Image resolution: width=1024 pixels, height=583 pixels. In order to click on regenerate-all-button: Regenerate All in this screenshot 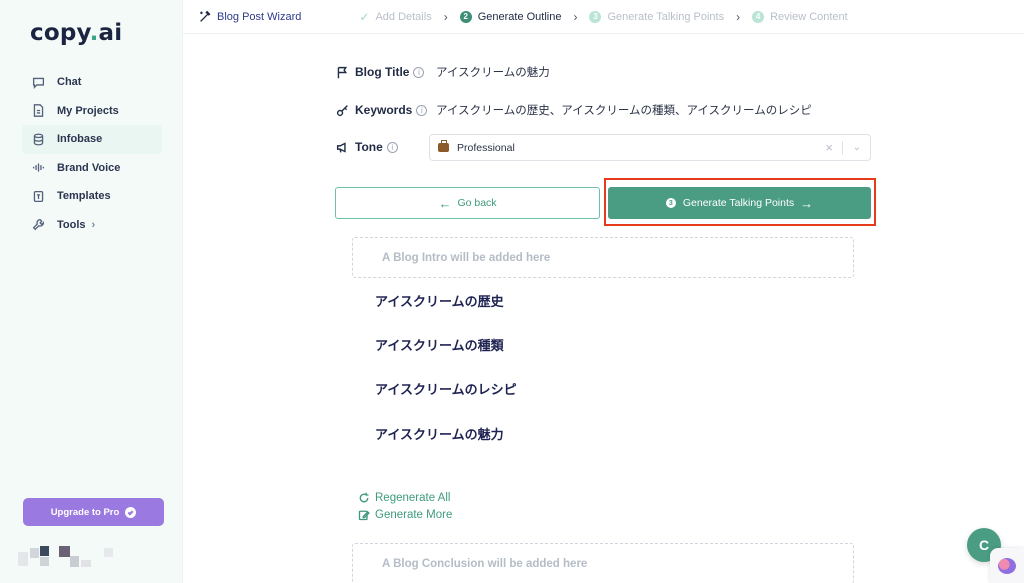, I will do `click(404, 498)`.